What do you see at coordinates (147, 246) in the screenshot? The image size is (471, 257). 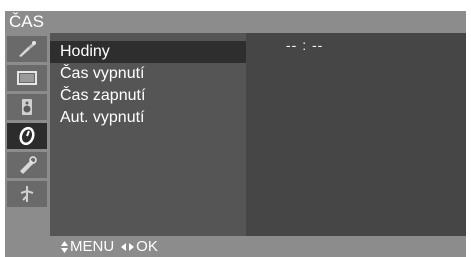 I see `ok-hint-label: OK` at bounding box center [147, 246].